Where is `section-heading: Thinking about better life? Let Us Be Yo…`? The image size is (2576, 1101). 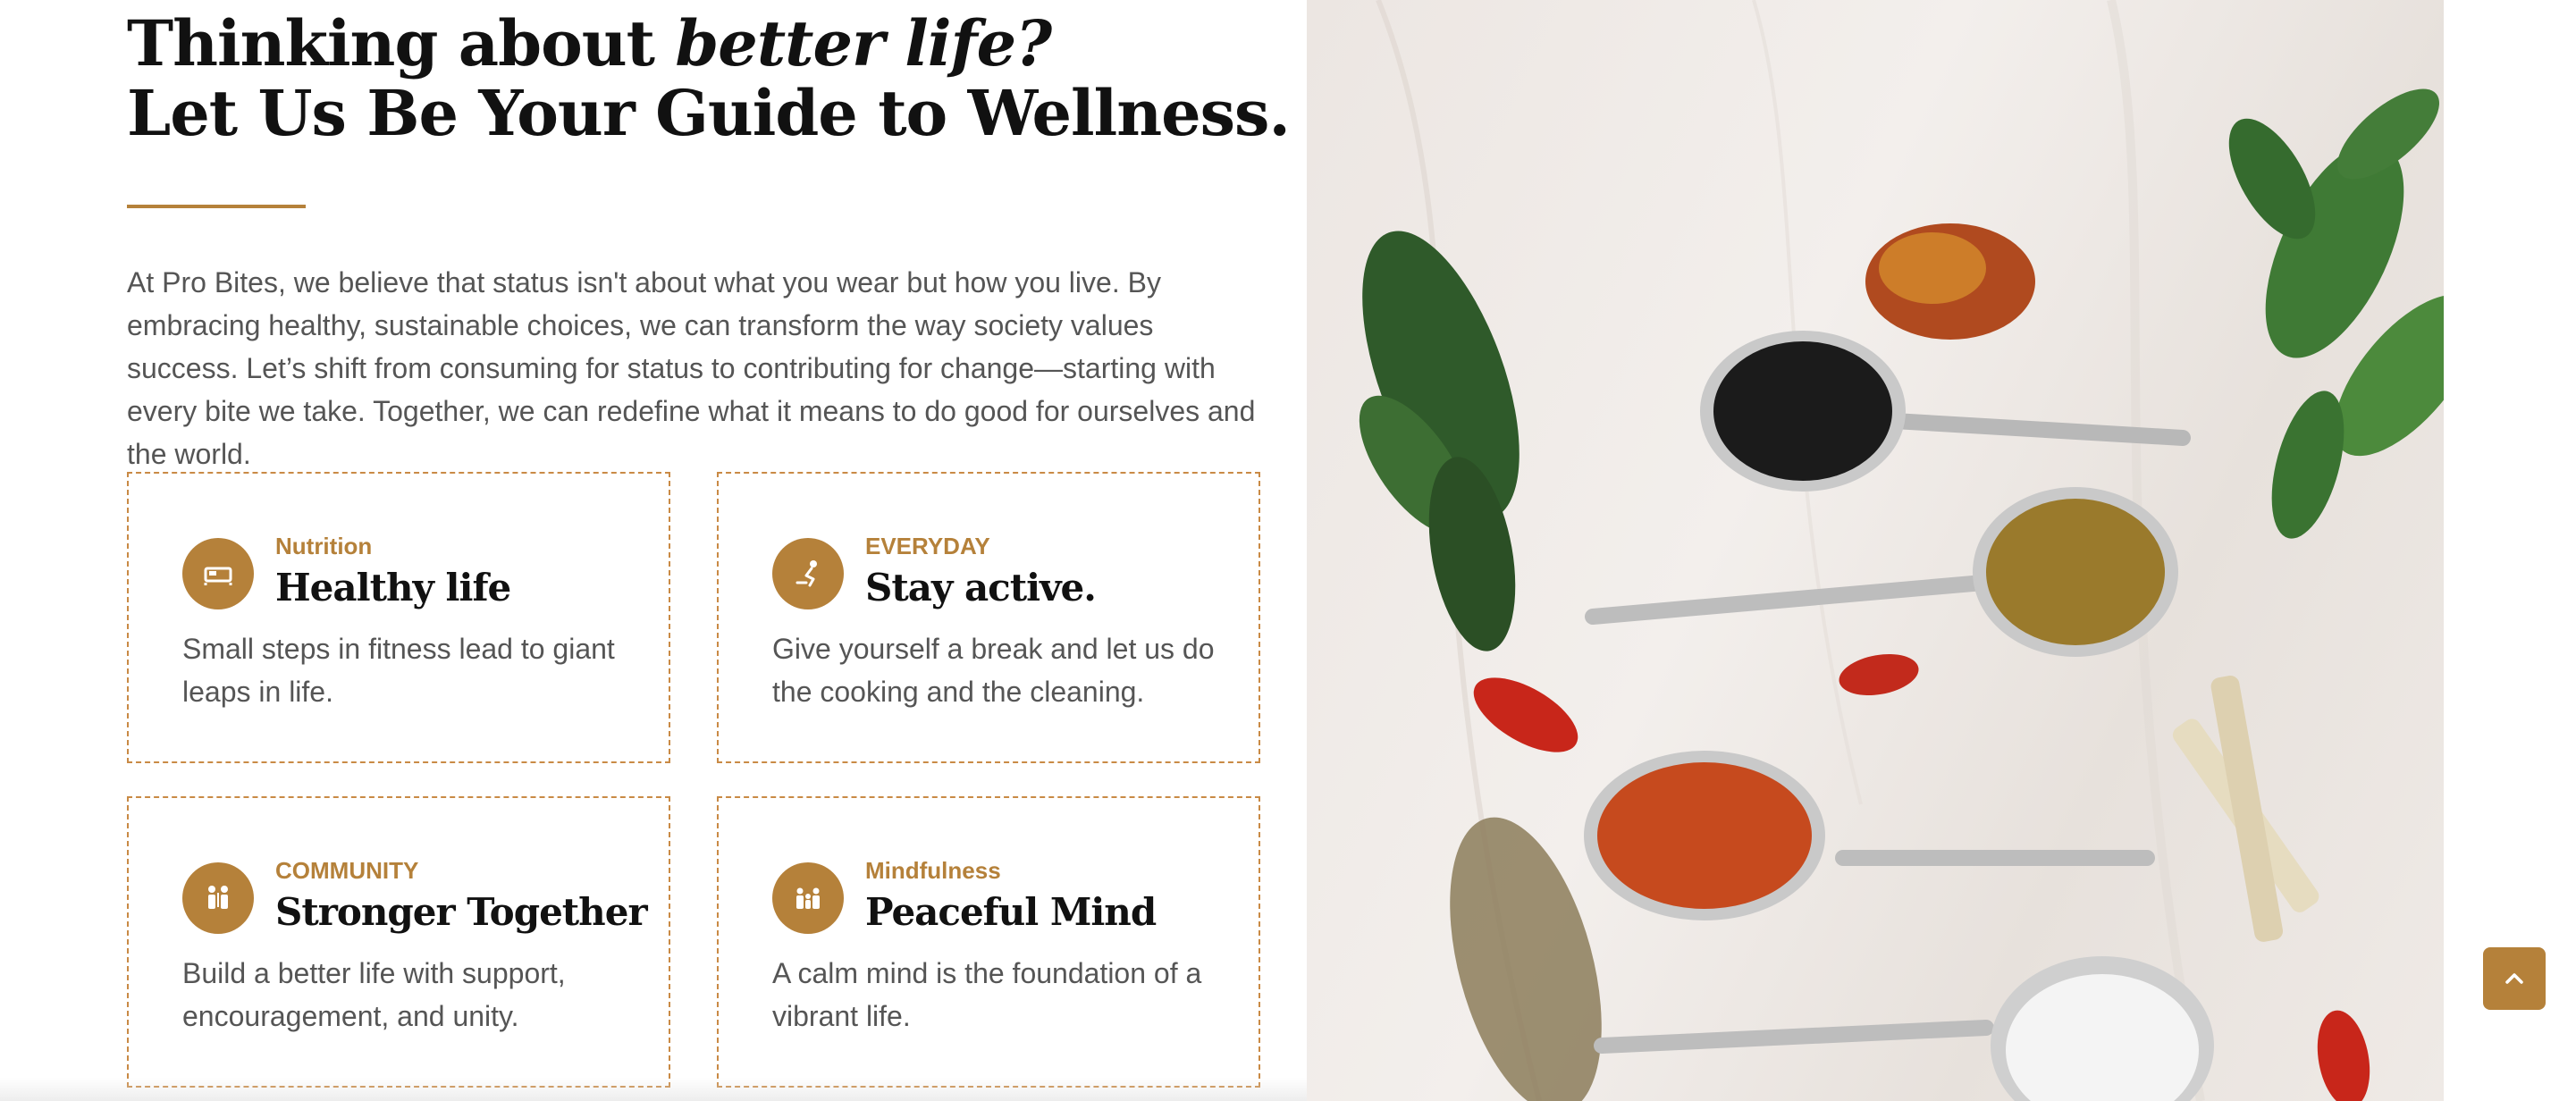
section-heading: Thinking about better life? Let Us Be Yo… is located at coordinates (709, 78).